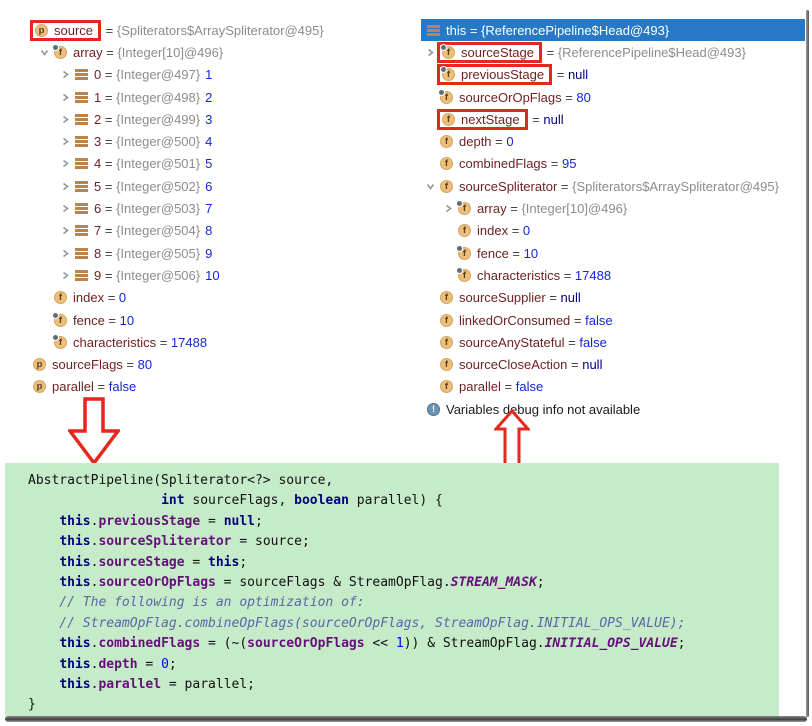 This screenshot has height=726, width=812. I want to click on tree-row: 5 = {Integer@502} 6, so click(212, 186).